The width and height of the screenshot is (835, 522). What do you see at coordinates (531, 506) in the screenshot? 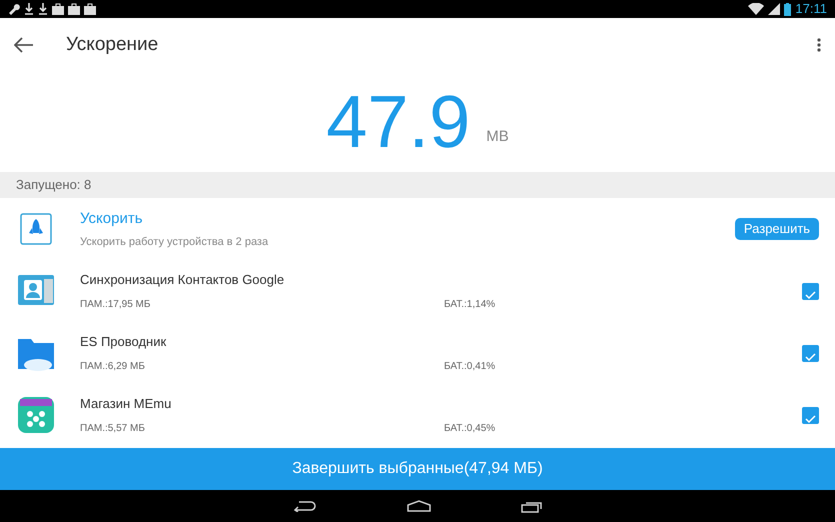
I see `recent-apps-icon` at bounding box center [531, 506].